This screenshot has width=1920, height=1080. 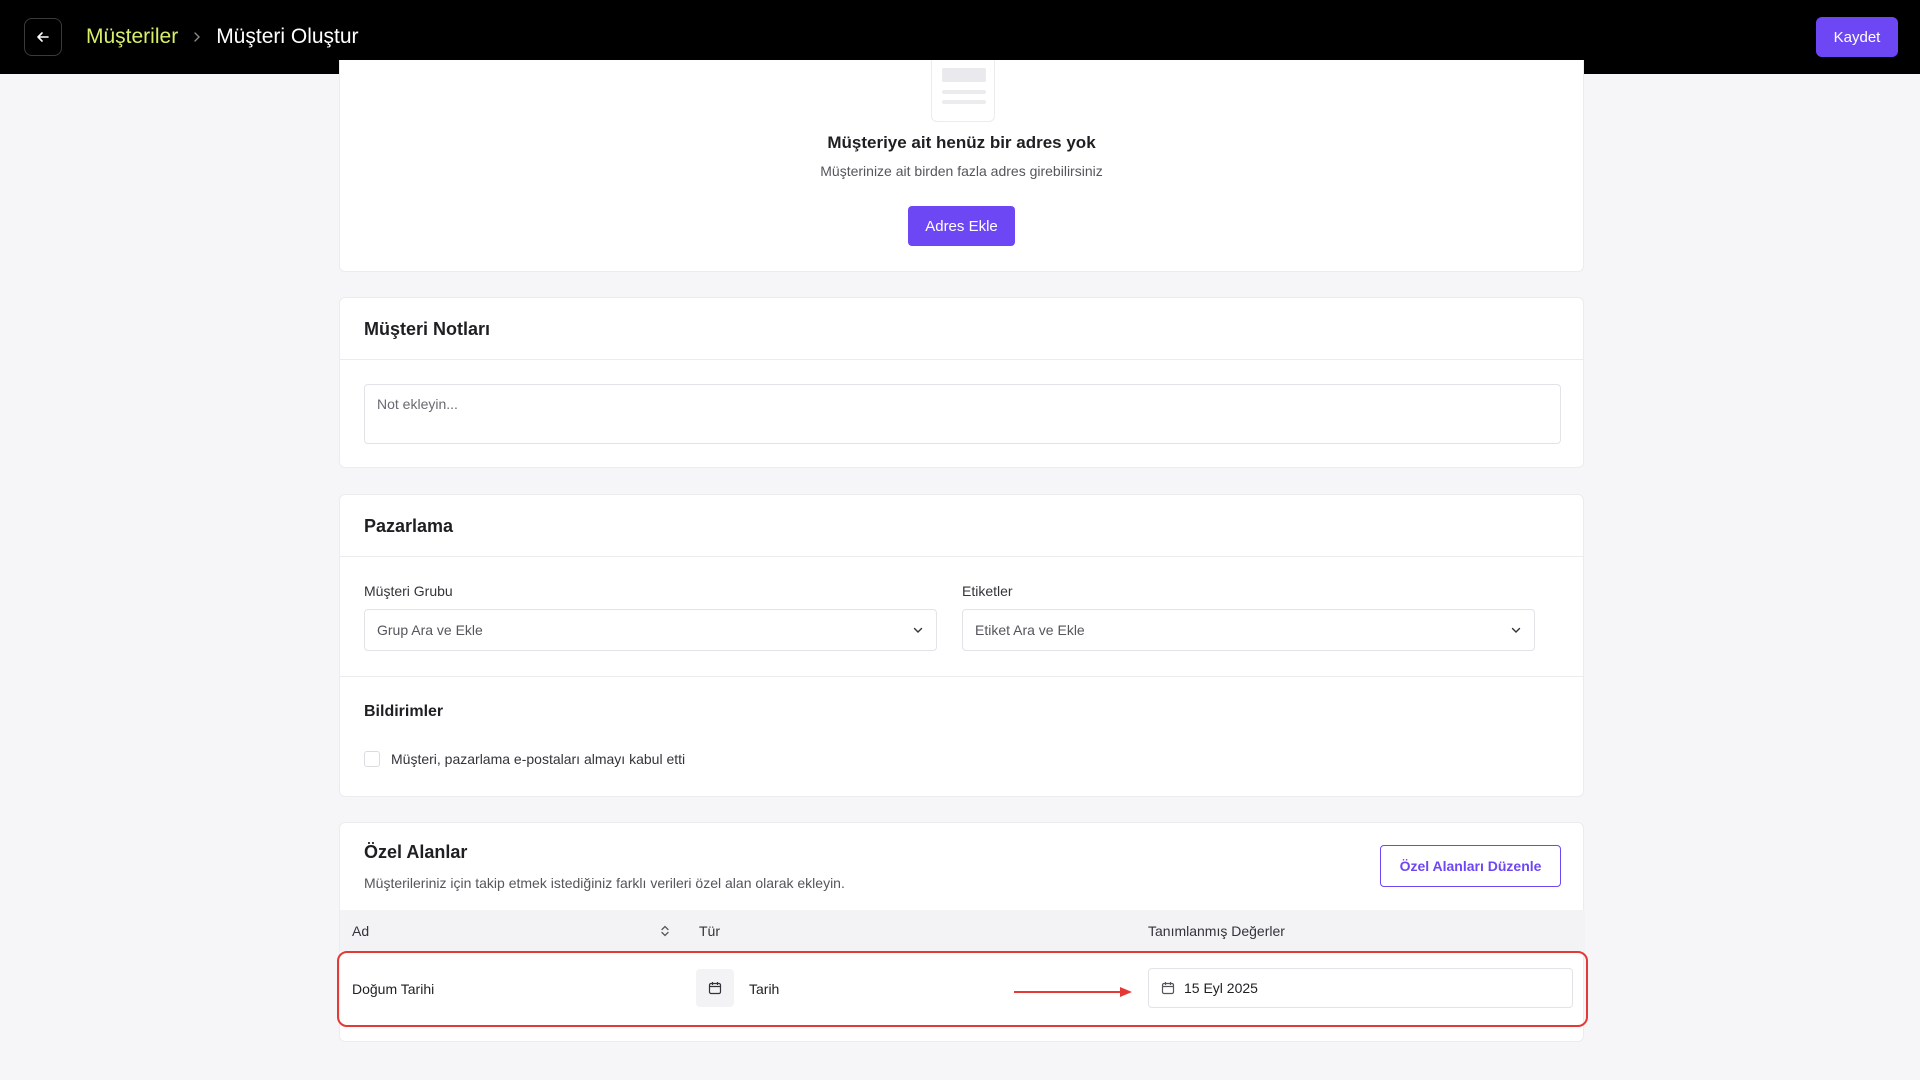 I want to click on field-type: Tarih, so click(x=764, y=989).